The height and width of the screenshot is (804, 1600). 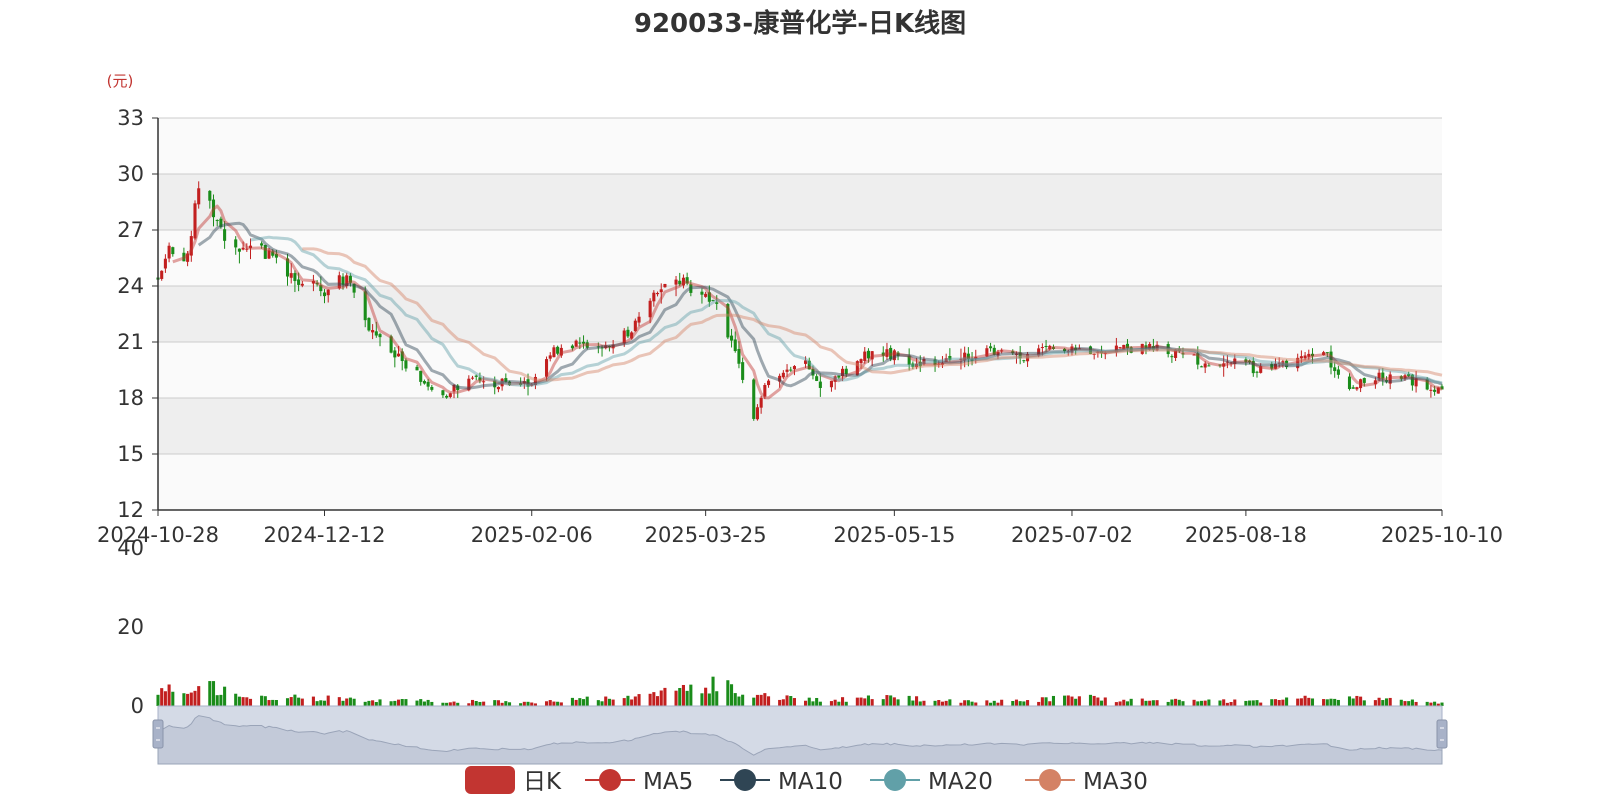 What do you see at coordinates (810, 782) in the screenshot?
I see `legend-label: MA10` at bounding box center [810, 782].